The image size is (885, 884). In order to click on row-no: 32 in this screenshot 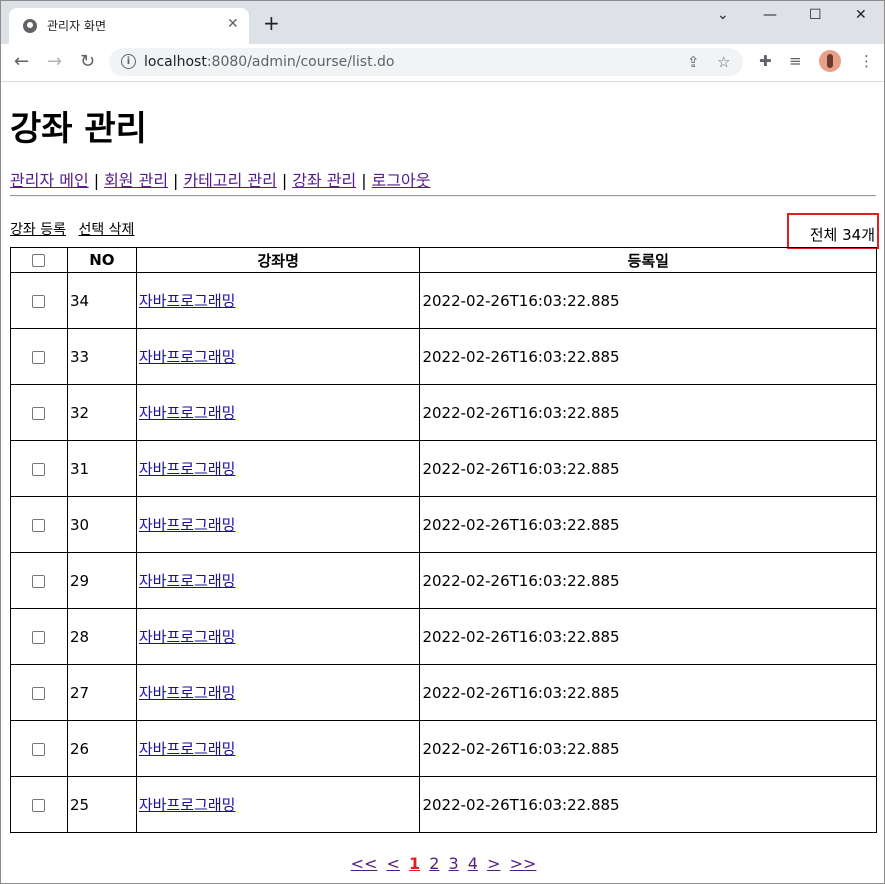, I will do `click(101, 412)`.